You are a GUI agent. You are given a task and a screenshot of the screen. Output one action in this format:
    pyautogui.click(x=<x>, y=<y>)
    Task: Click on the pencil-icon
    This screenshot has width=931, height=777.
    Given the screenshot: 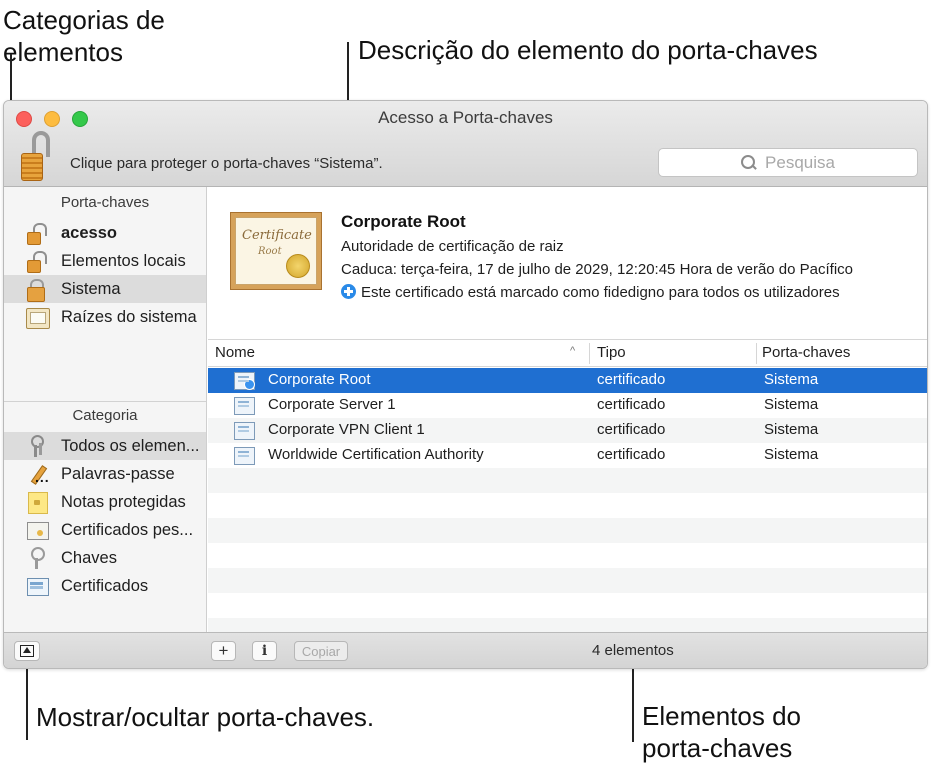 What is the action you would take?
    pyautogui.click(x=38, y=474)
    